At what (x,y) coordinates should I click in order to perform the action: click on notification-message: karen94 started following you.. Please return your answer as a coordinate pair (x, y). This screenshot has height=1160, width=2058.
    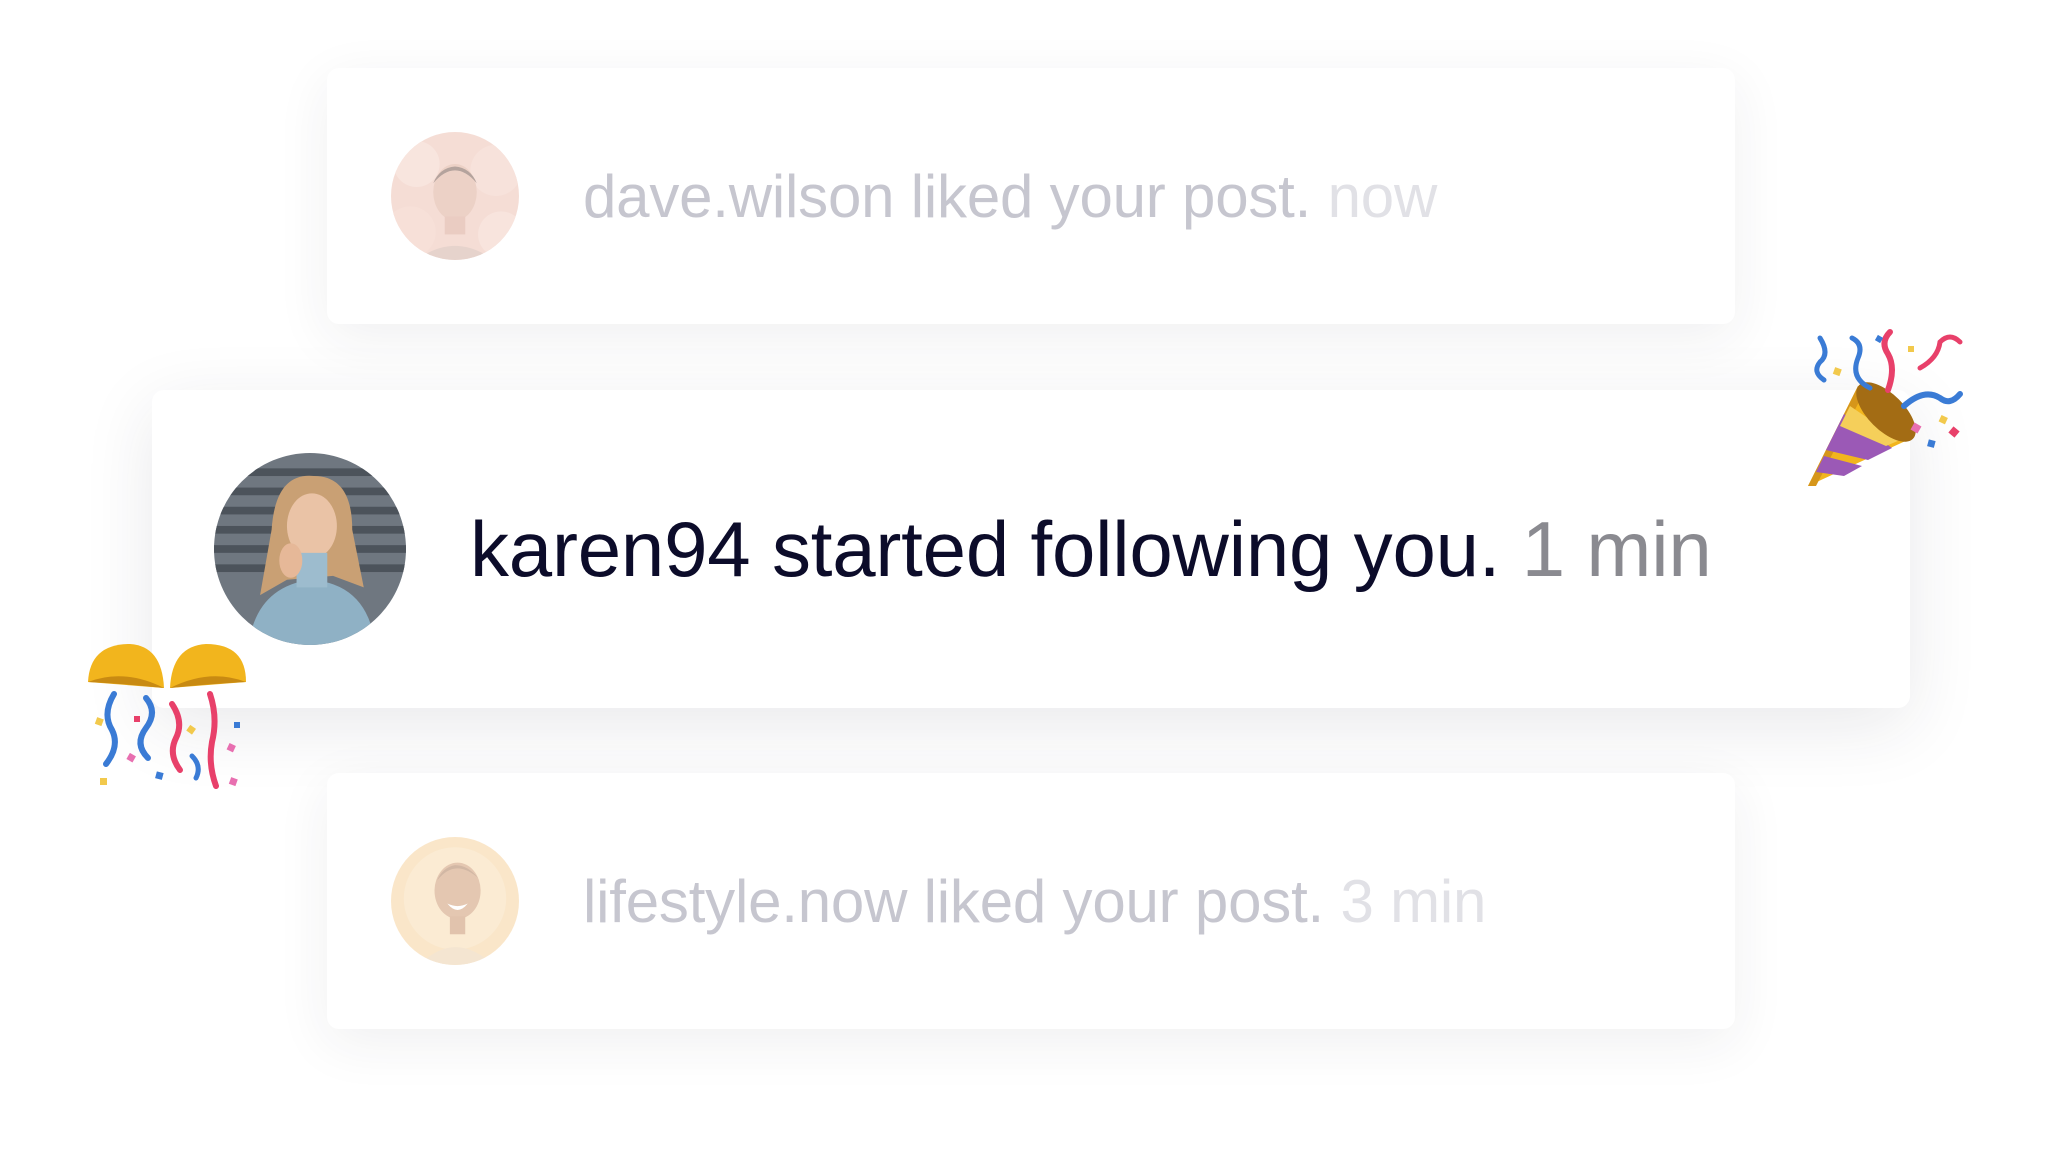
    Looking at the image, I should click on (985, 548).